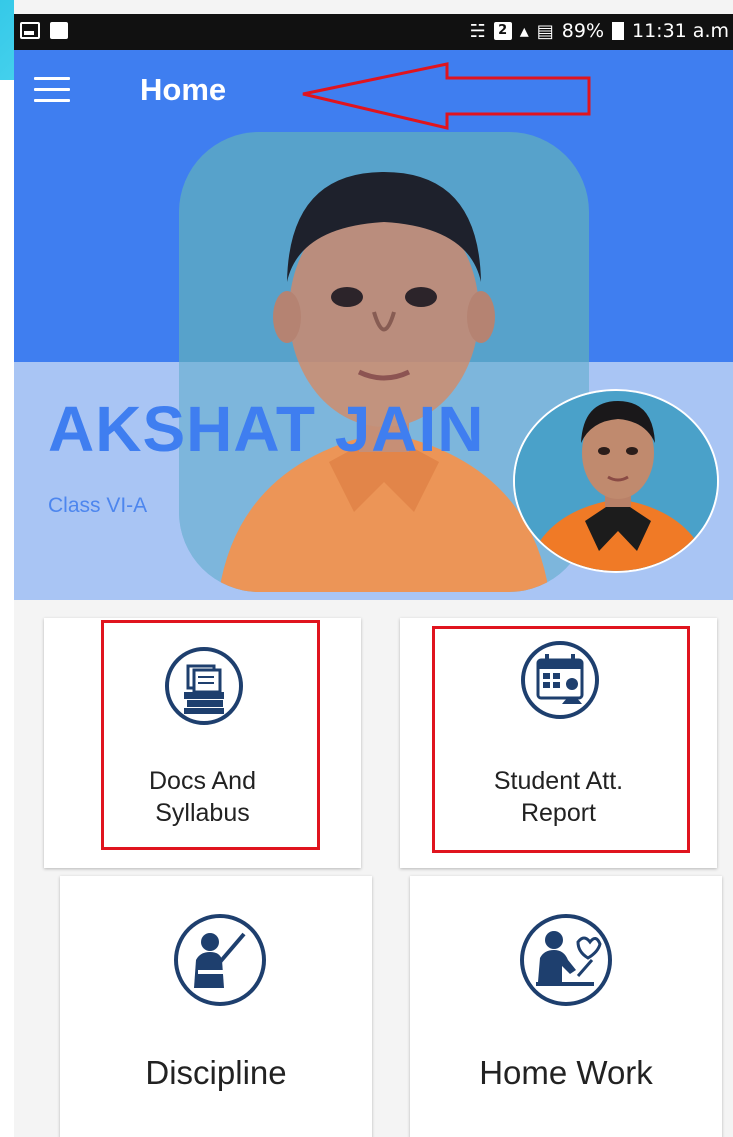 This screenshot has width=733, height=1137. What do you see at coordinates (446, 96) in the screenshot?
I see `annotation-arrow` at bounding box center [446, 96].